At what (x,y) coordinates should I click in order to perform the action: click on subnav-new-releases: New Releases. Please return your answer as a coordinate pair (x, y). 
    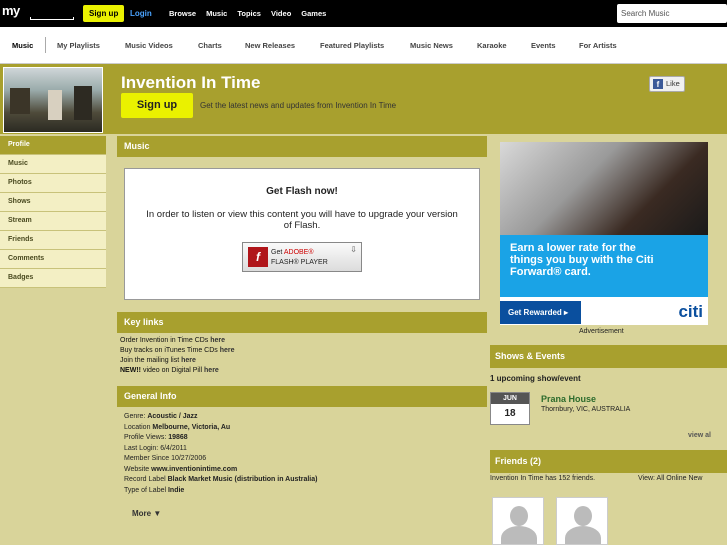
    Looking at the image, I should click on (270, 45).